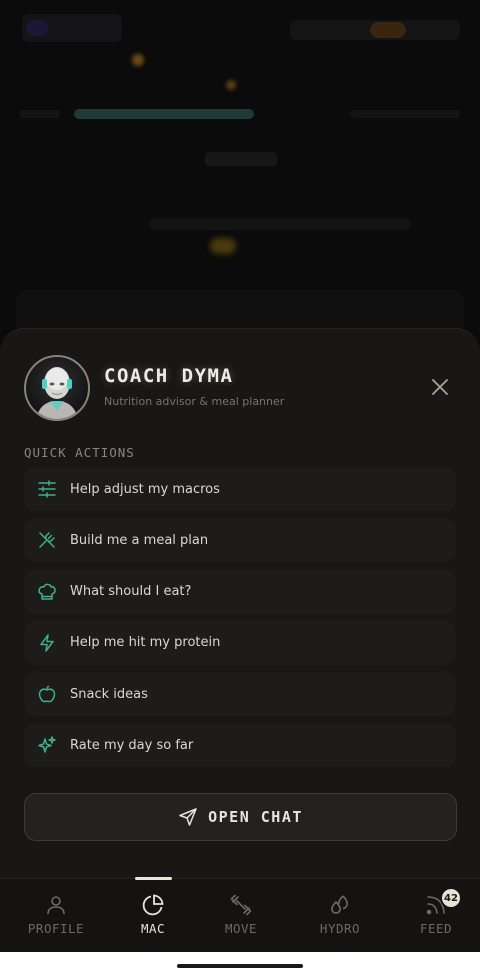  I want to click on nav-label: MOVE, so click(241, 928).